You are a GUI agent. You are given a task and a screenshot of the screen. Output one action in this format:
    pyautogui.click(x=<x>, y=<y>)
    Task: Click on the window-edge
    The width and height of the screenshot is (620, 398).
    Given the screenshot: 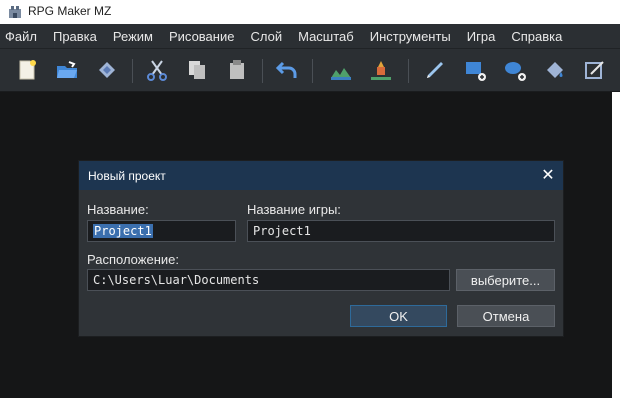 What is the action you would take?
    pyautogui.click(x=616, y=245)
    